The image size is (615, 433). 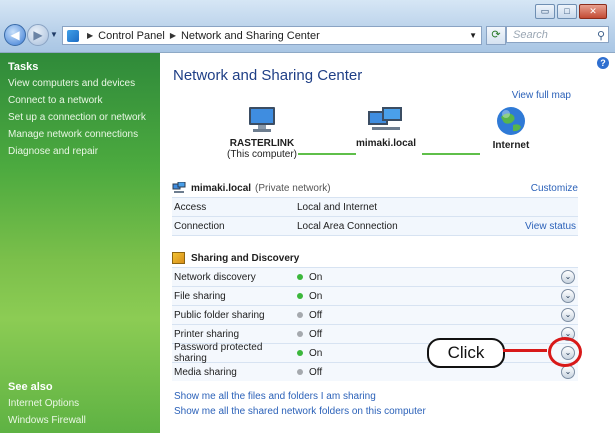 I want to click on internet-name: Internet, so click(x=511, y=145).